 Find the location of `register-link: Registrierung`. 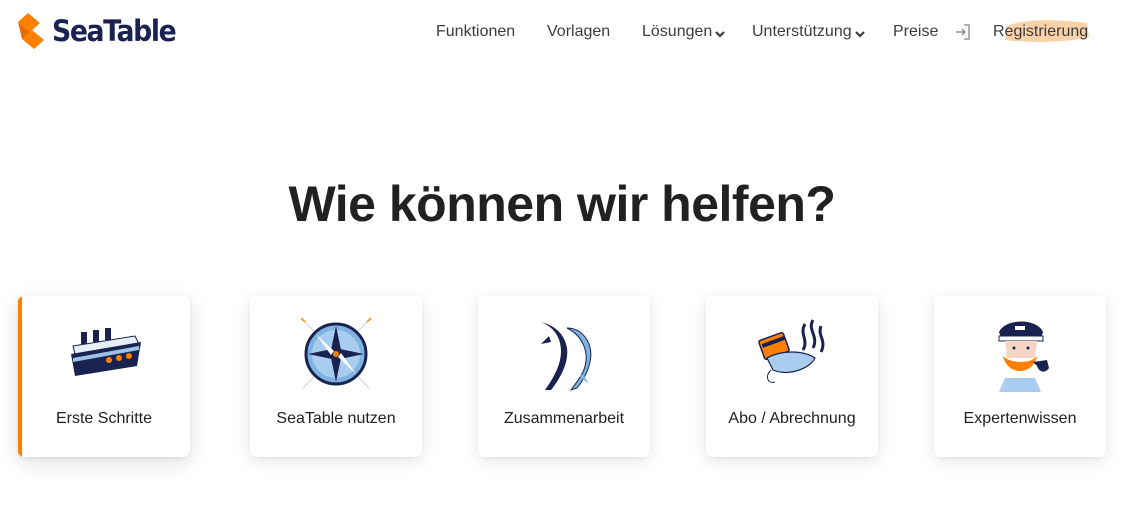

register-link: Registrierung is located at coordinates (1041, 32).